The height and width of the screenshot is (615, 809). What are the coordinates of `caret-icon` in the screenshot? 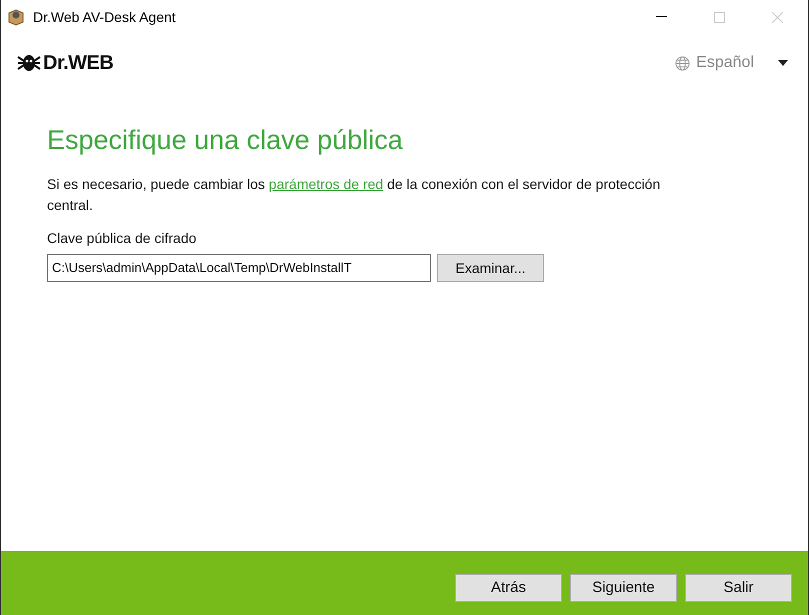 It's located at (783, 63).